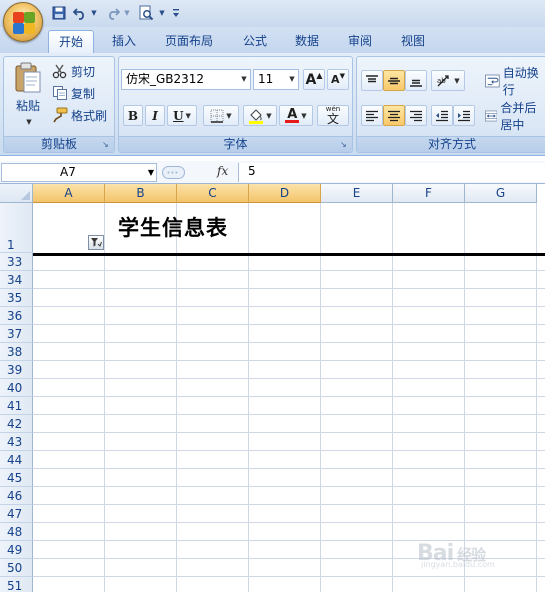 Image resolution: width=545 pixels, height=592 pixels. What do you see at coordinates (127, 13) in the screenshot?
I see `redo-dropdown-icon: ▼` at bounding box center [127, 13].